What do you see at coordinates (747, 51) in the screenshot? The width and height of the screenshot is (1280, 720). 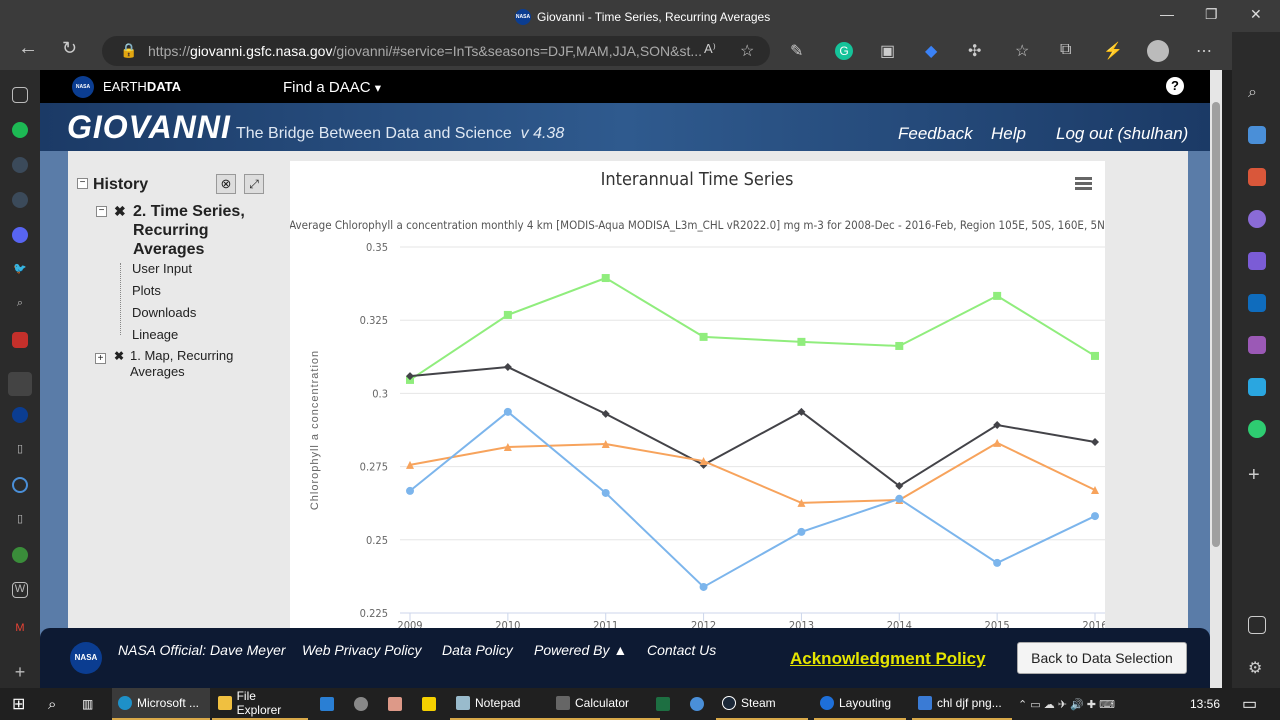 I see `favorite-star-icon: ☆` at bounding box center [747, 51].